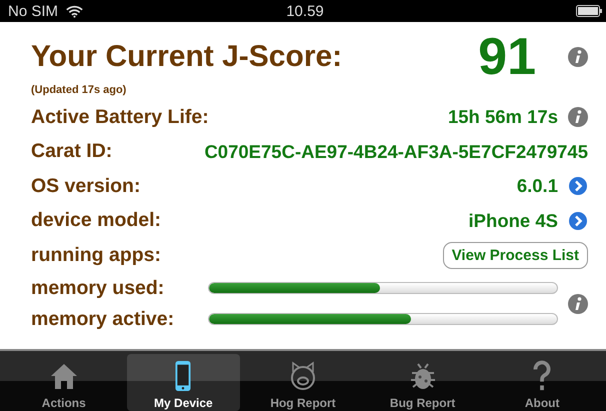  Describe the element at coordinates (396, 151) in the screenshot. I see `row-value: C070E75C-AE97-4B24-AF3A-5E7CF2479745` at that location.